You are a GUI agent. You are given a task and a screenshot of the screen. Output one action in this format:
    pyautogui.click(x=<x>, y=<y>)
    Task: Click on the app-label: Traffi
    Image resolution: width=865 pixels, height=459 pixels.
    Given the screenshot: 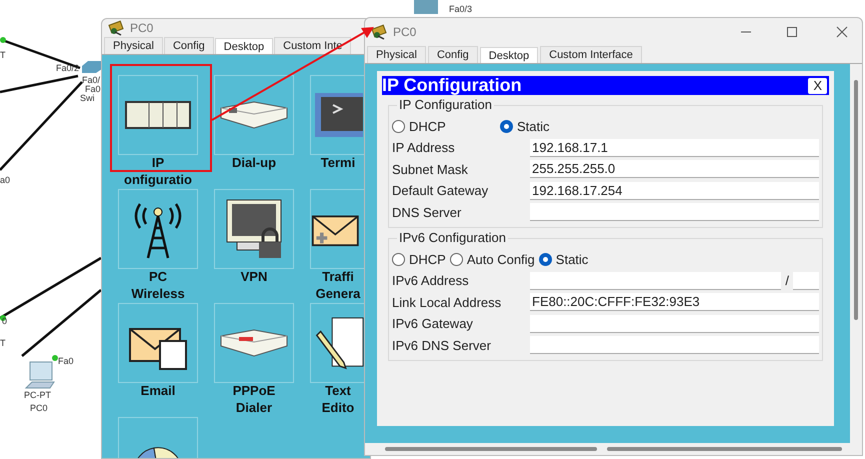 What is the action you would take?
    pyautogui.click(x=338, y=277)
    